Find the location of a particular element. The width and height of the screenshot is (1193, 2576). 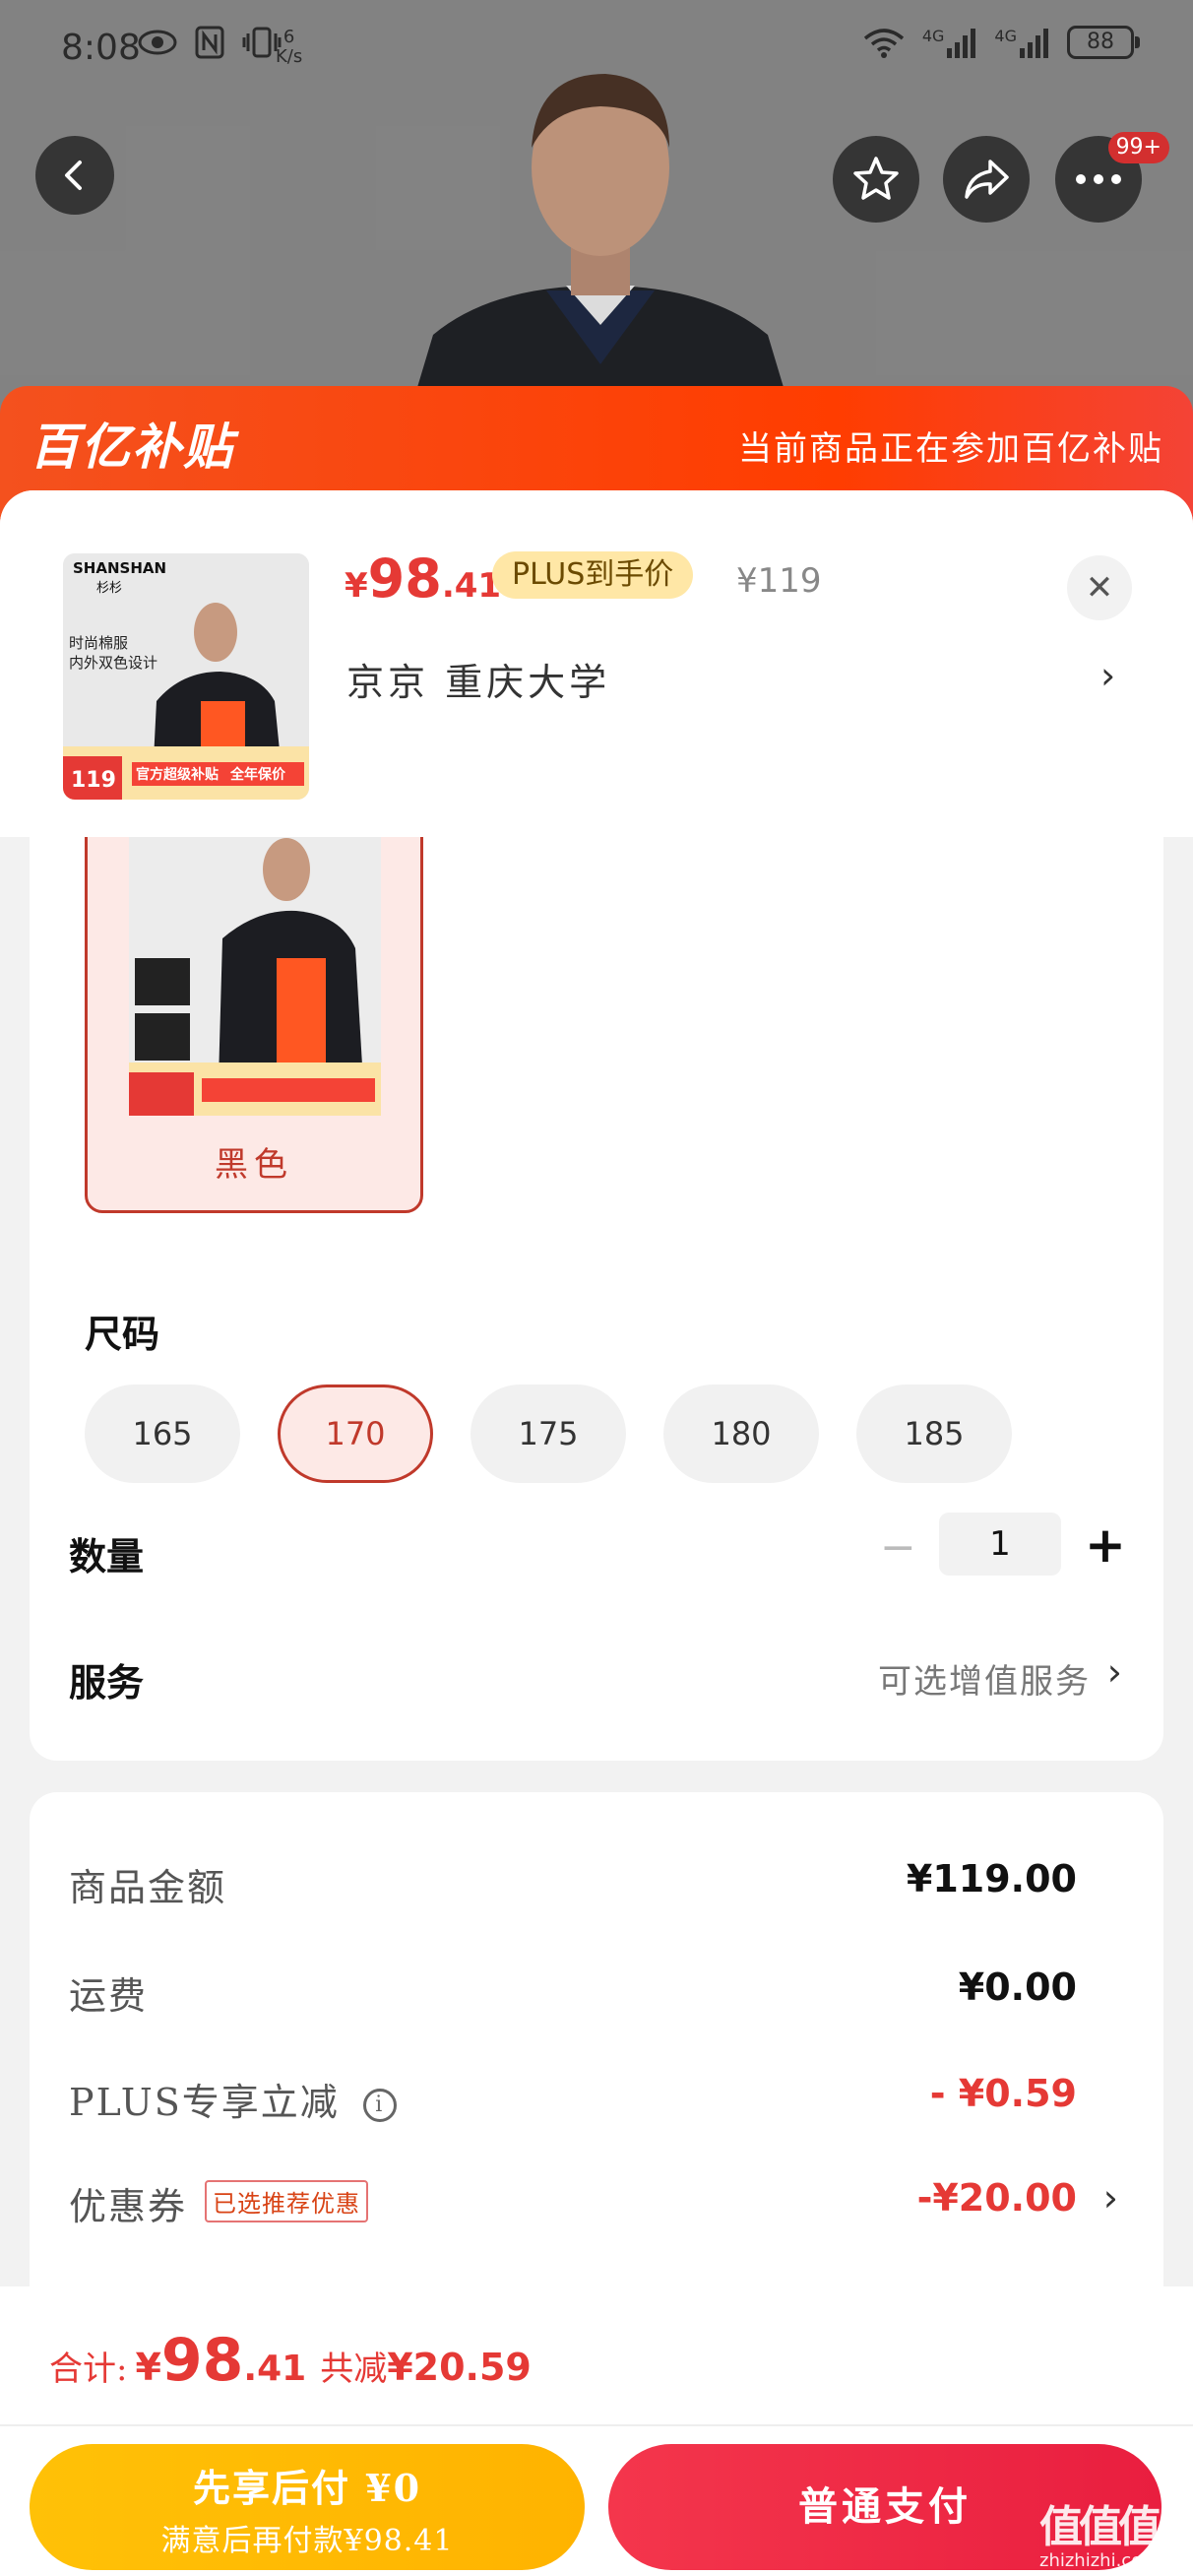

goods-amount-value: ¥119.00 is located at coordinates (991, 1878).